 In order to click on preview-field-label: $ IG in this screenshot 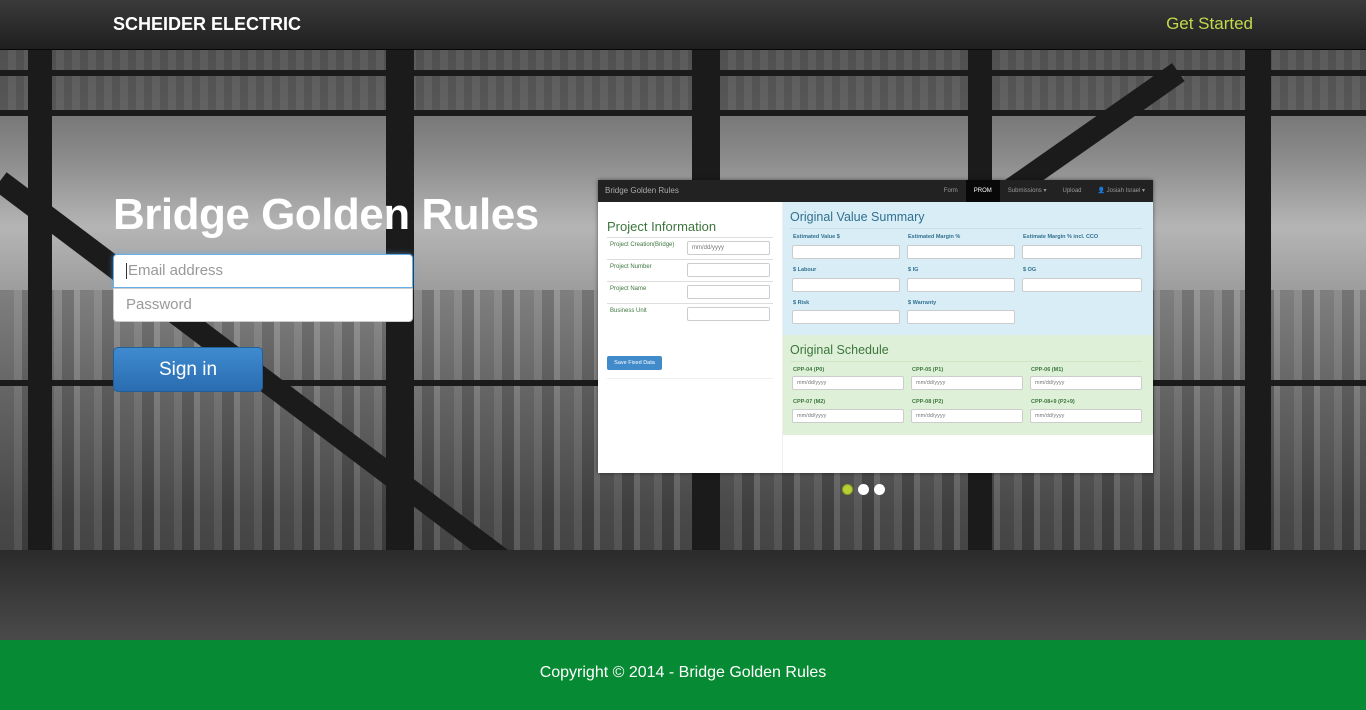, I will do `click(913, 270)`.